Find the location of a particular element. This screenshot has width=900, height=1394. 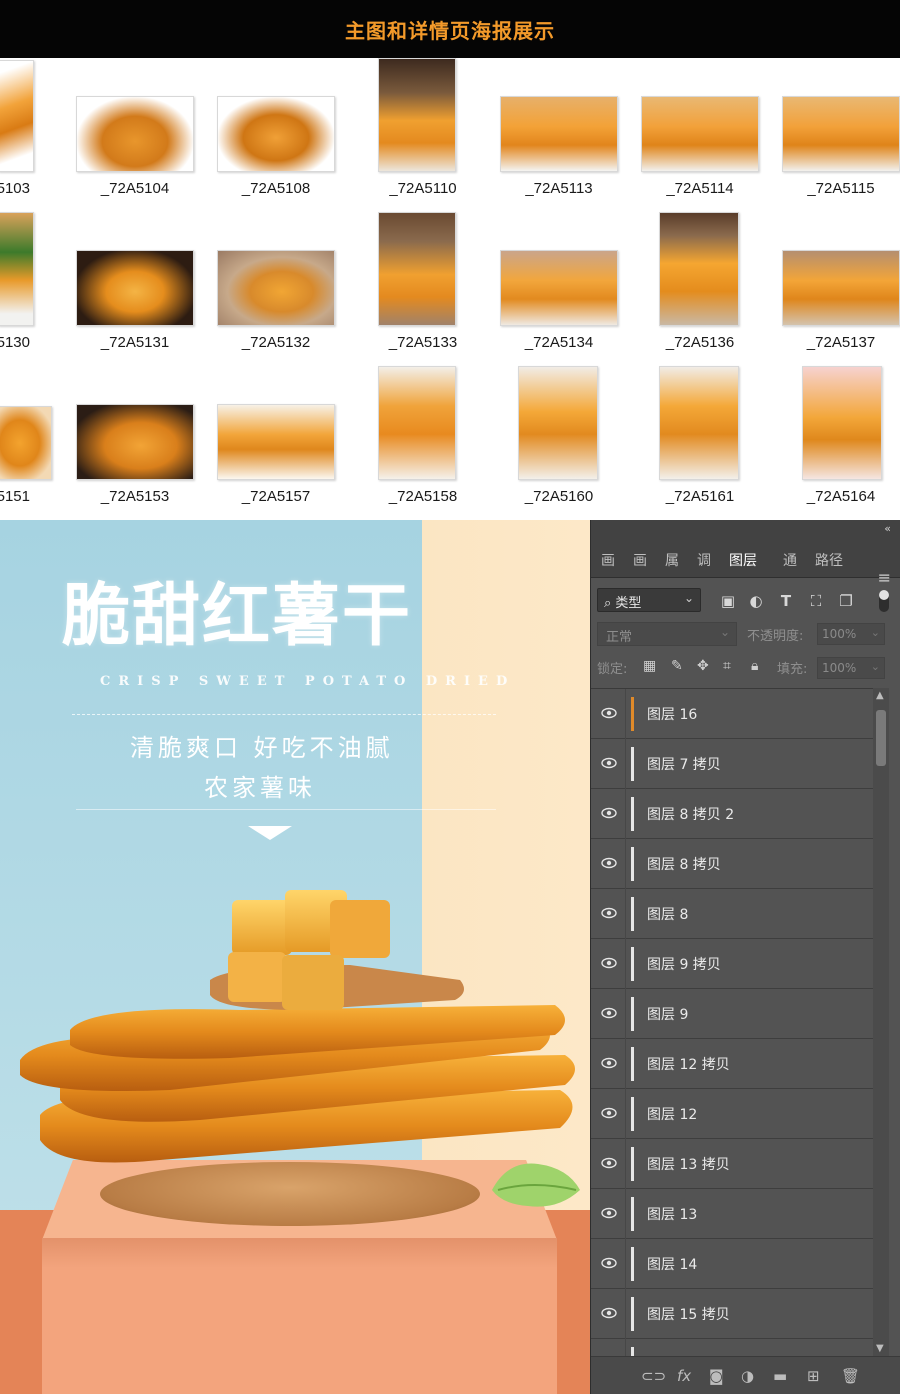

poster-tagline-2: 农家薯味 is located at coordinates (260, 788).